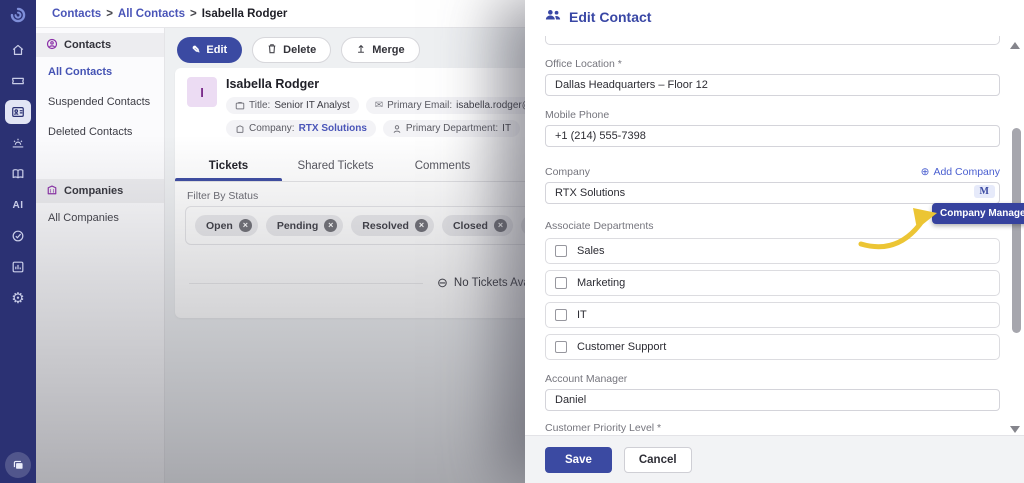 The width and height of the screenshot is (1024, 483). What do you see at coordinates (657, 459) in the screenshot?
I see `cancel-button: Cancel` at bounding box center [657, 459].